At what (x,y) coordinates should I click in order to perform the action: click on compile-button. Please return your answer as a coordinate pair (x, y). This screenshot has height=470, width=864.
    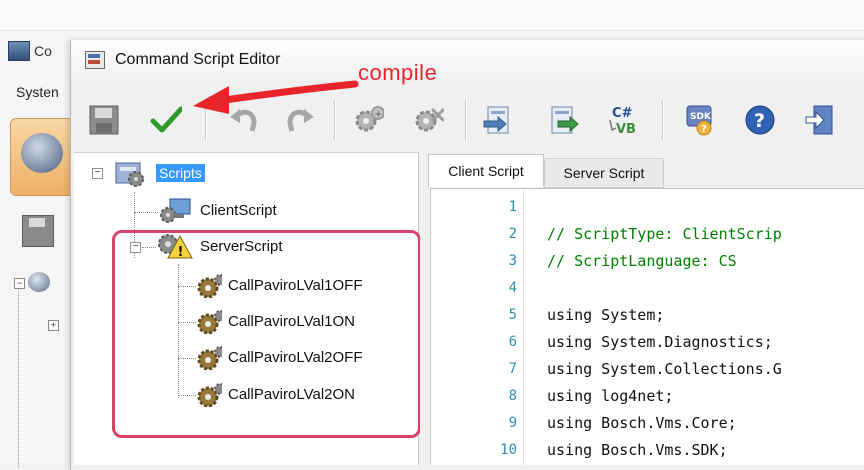
    Looking at the image, I should click on (166, 120).